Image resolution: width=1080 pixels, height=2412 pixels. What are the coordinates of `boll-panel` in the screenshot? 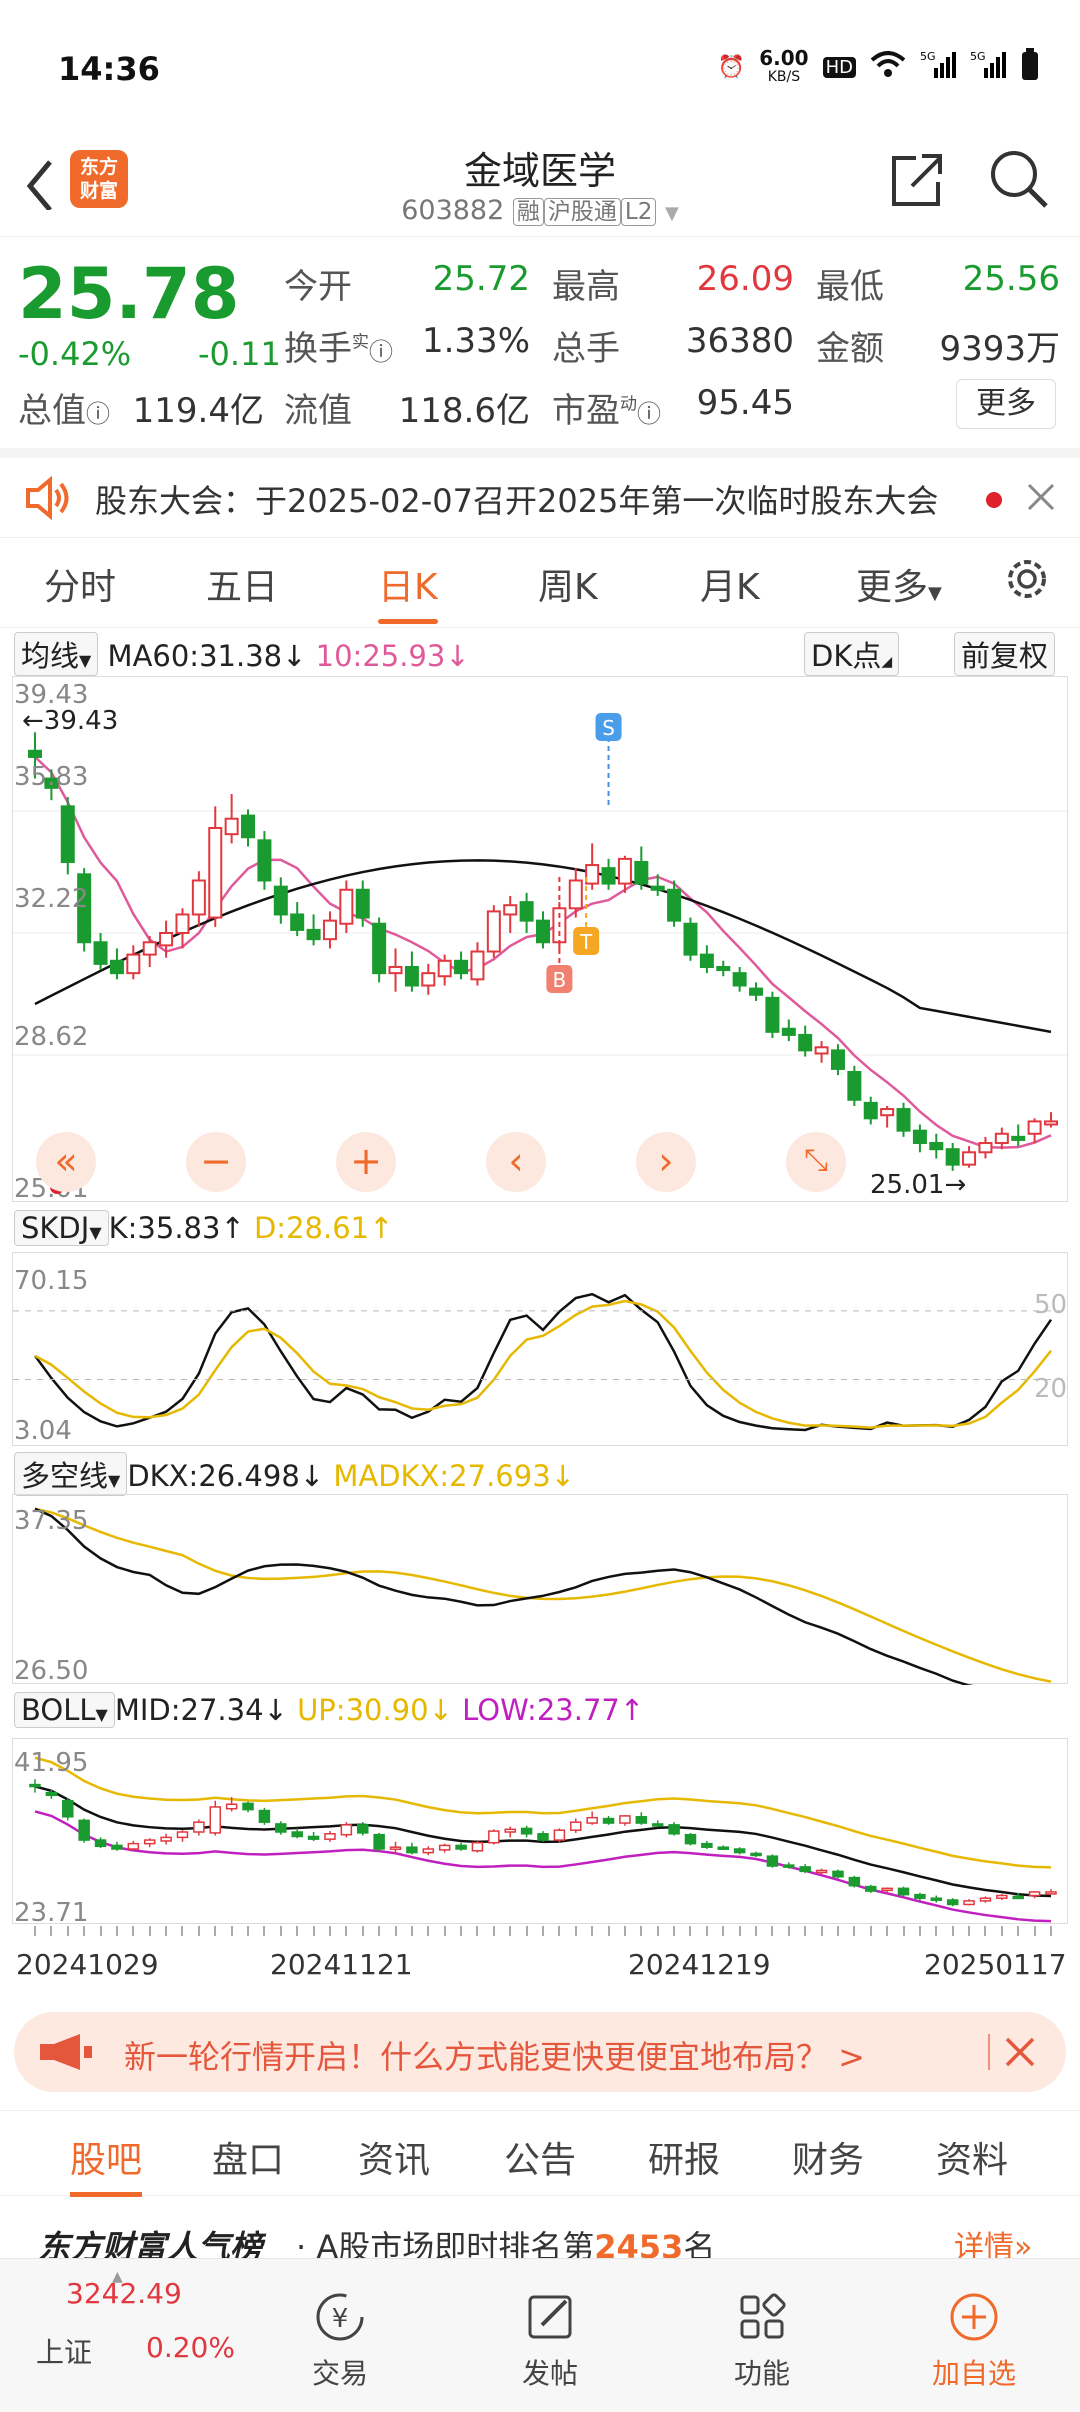 It's located at (540, 1831).